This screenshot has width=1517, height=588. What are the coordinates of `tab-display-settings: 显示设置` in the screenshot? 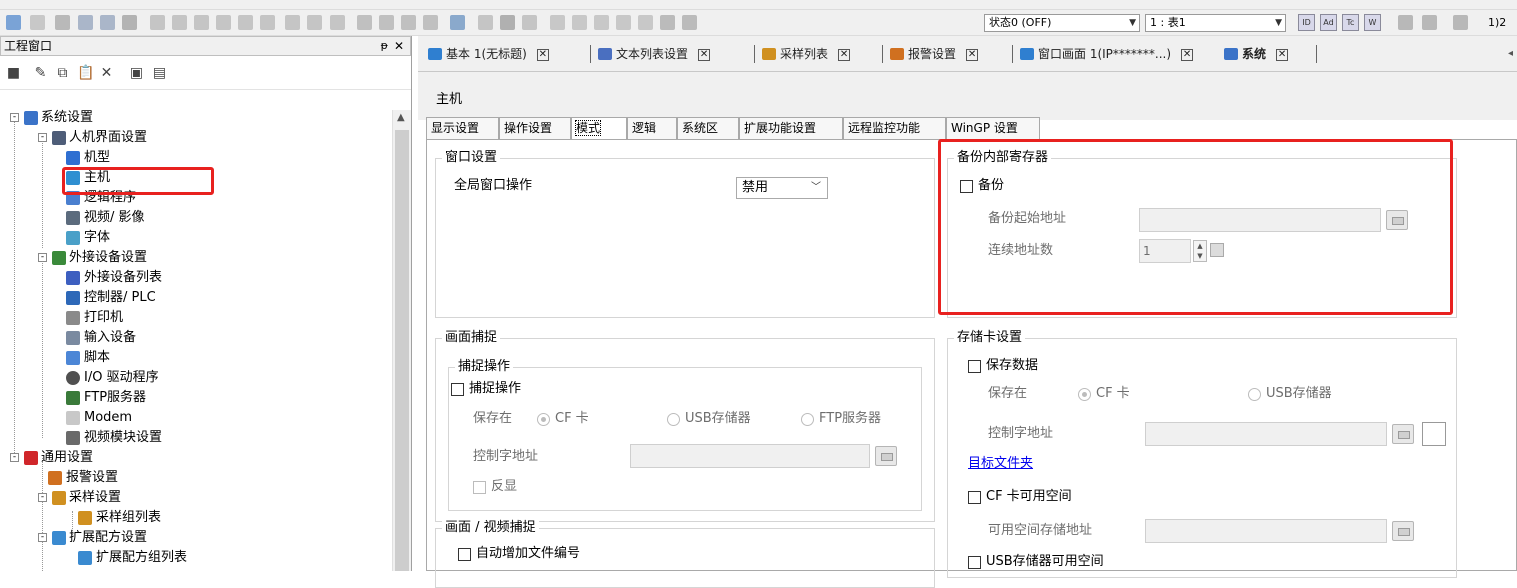 It's located at (462, 128).